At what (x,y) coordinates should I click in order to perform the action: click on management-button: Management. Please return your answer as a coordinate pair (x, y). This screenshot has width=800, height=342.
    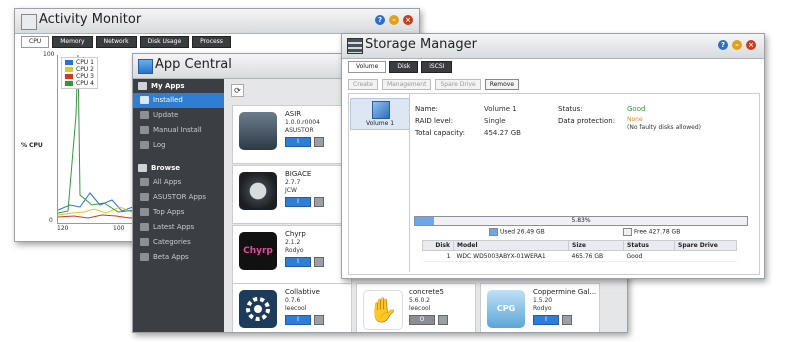
    Looking at the image, I should click on (406, 84).